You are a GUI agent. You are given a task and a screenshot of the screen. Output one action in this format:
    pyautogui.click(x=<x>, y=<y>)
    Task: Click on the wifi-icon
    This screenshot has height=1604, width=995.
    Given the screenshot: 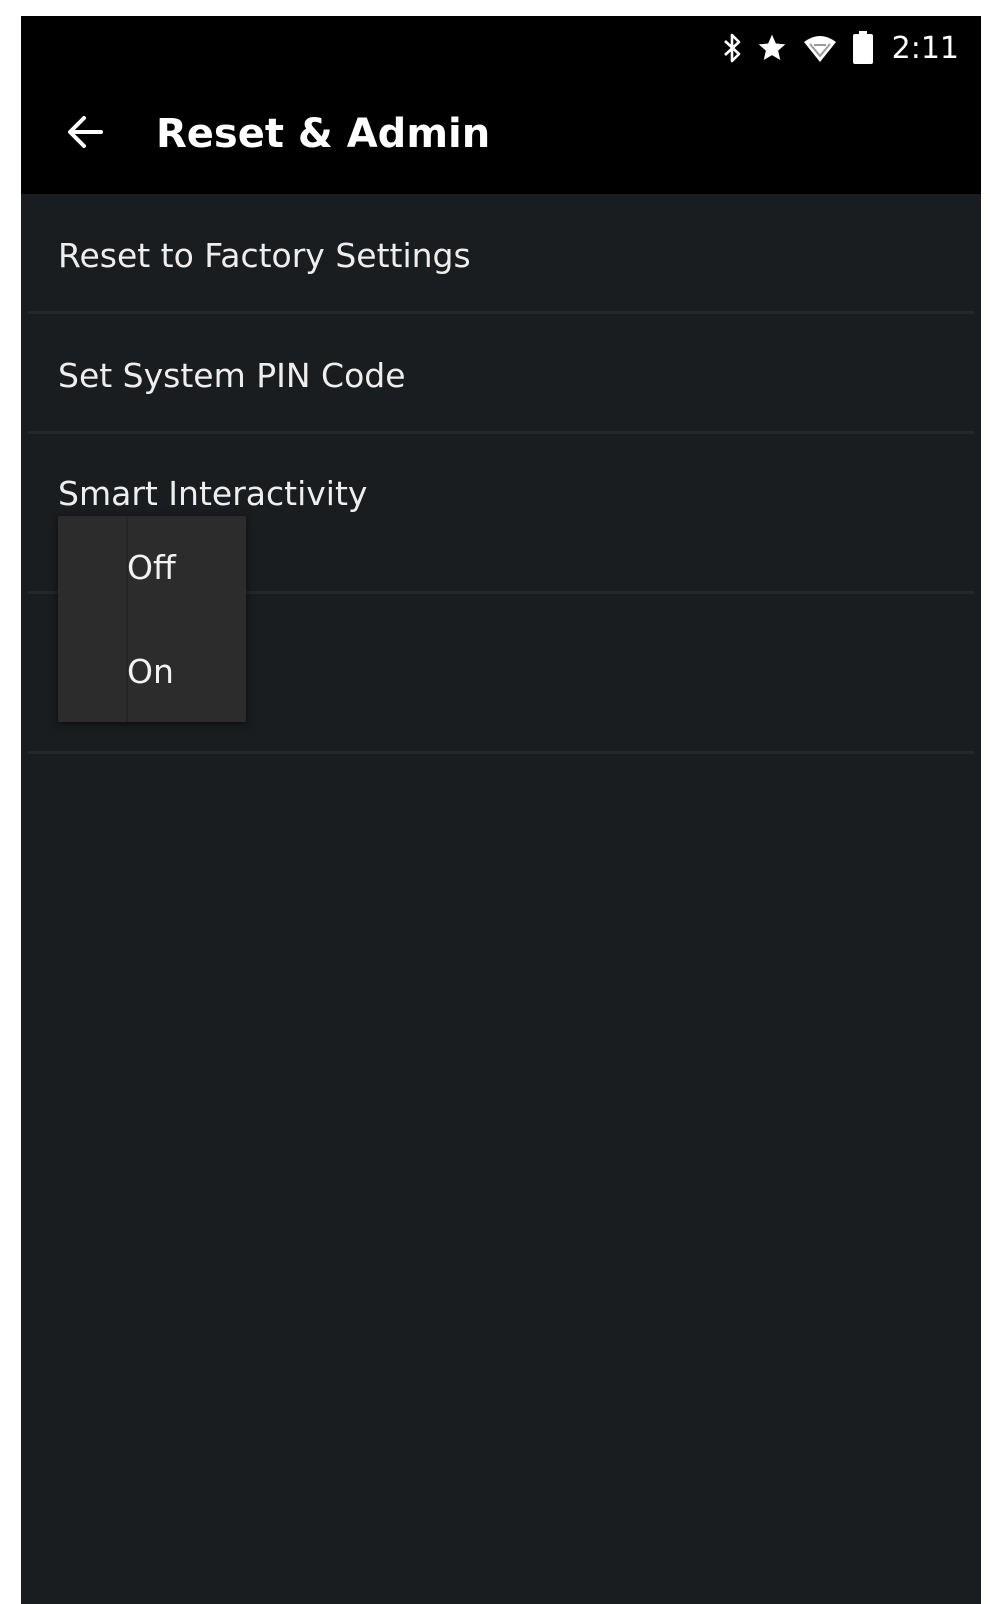 What is the action you would take?
    pyautogui.click(x=820, y=48)
    